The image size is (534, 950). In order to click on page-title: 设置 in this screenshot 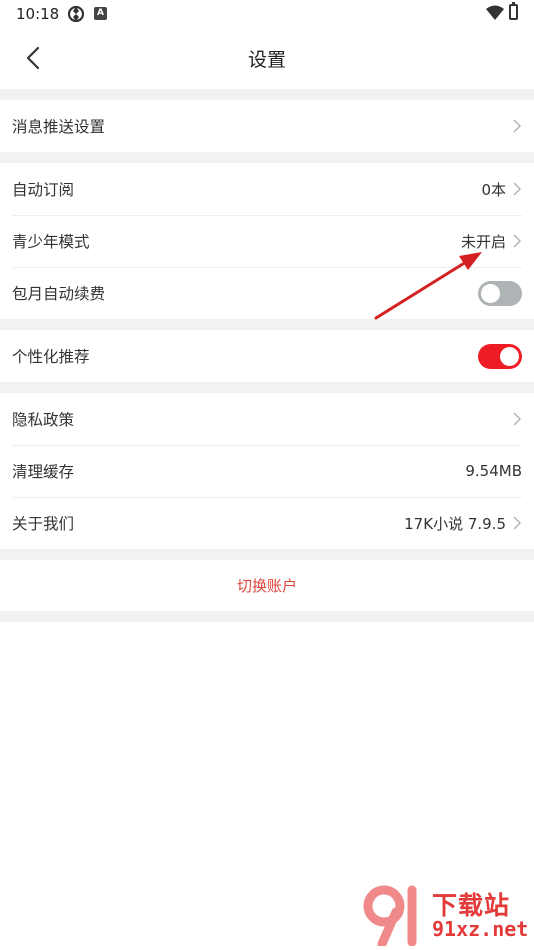, I will do `click(266, 60)`.